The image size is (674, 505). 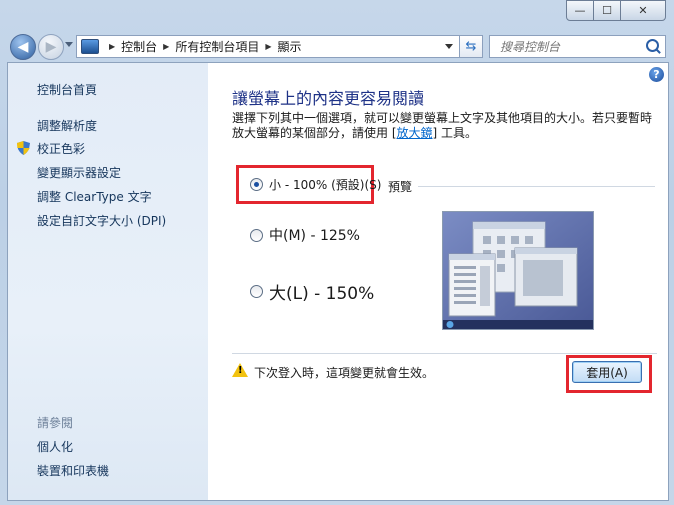 I want to click on refresh-button: ⇆, so click(x=471, y=46).